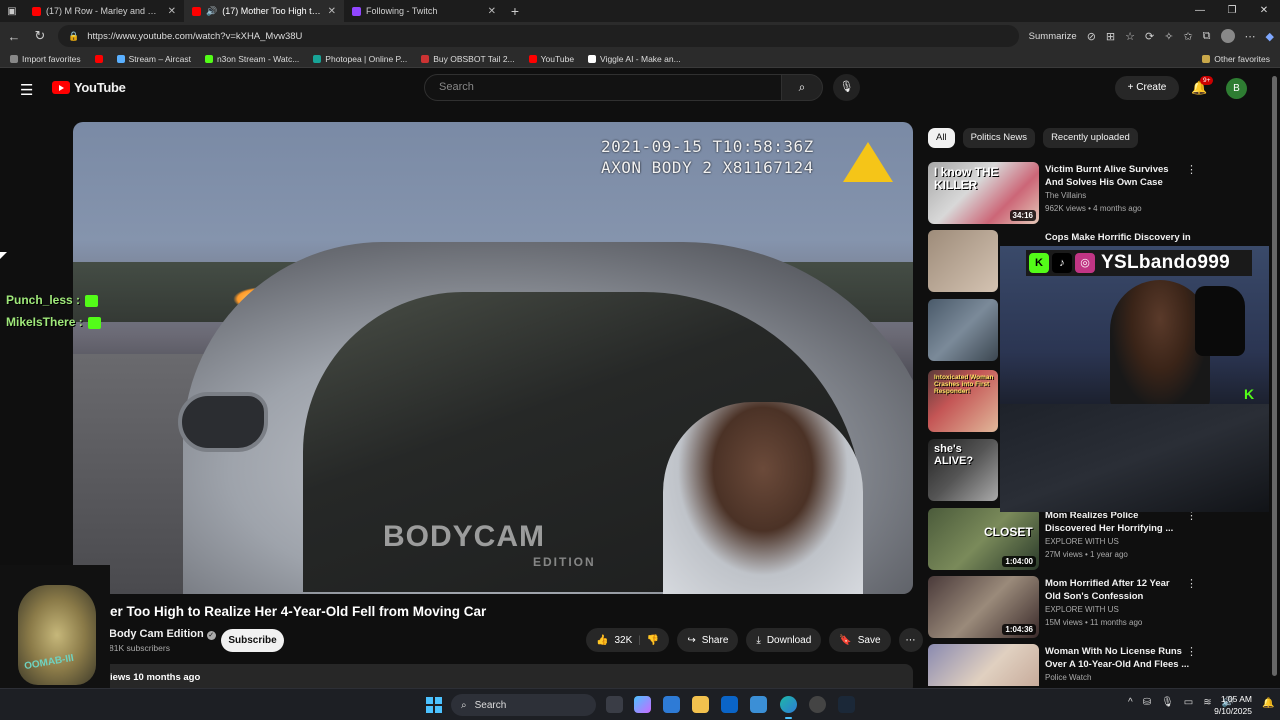 The image size is (1280, 720). What do you see at coordinates (671, 704) in the screenshot?
I see `store-icon` at bounding box center [671, 704].